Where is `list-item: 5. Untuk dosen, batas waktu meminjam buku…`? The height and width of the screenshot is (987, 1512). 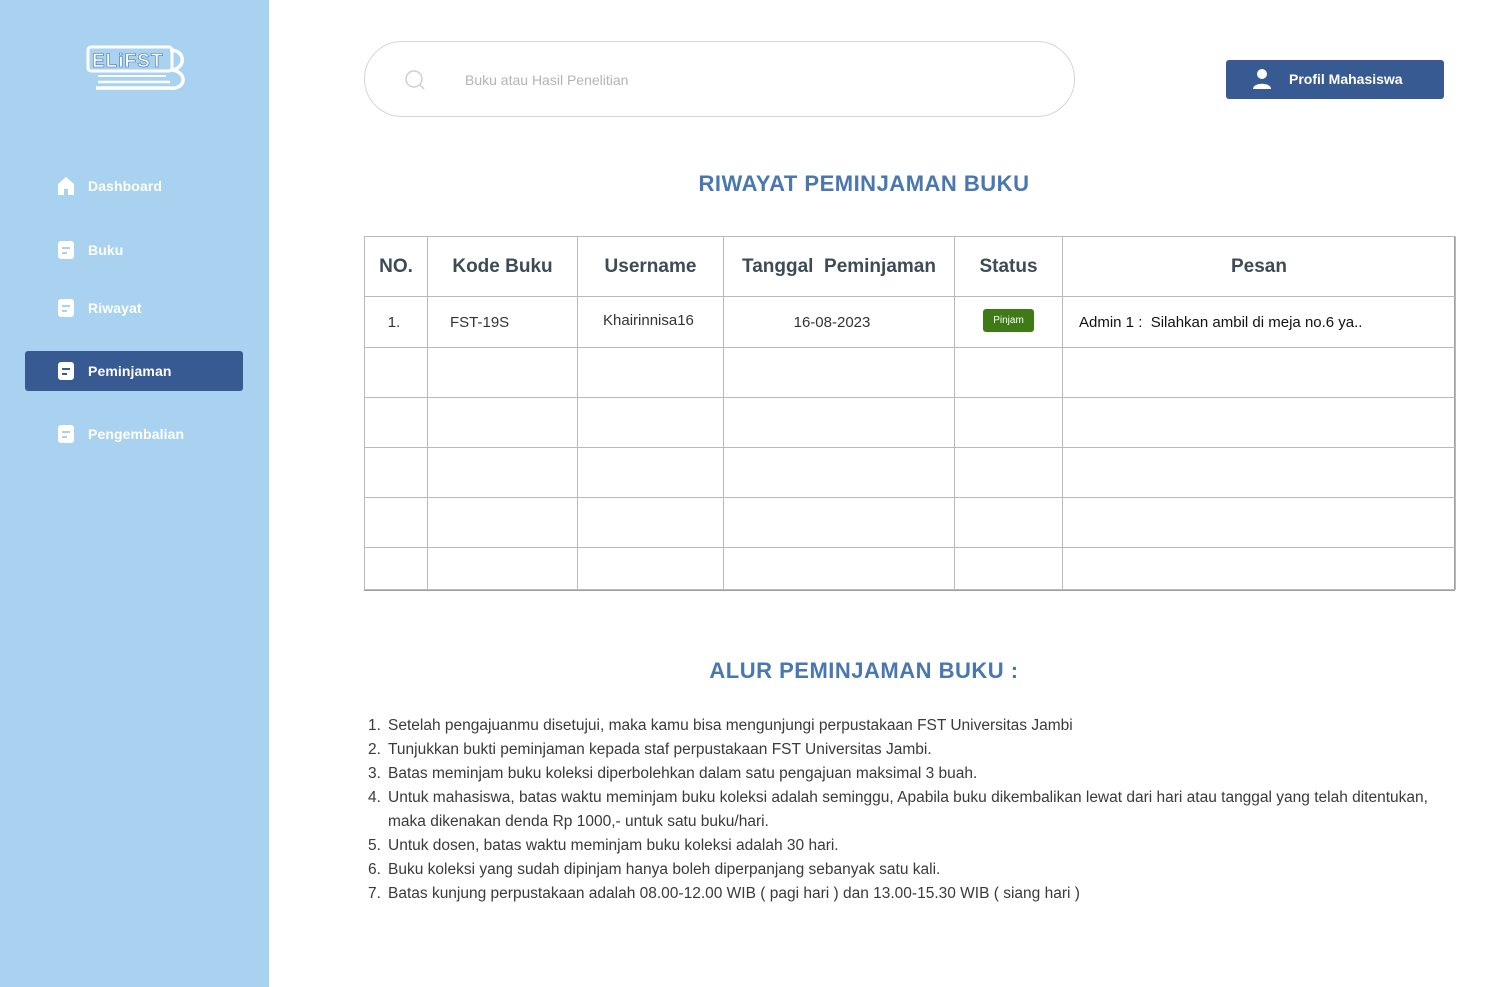
list-item: 5. Untuk dosen, batas waktu meminjam buku… is located at coordinates (913, 846).